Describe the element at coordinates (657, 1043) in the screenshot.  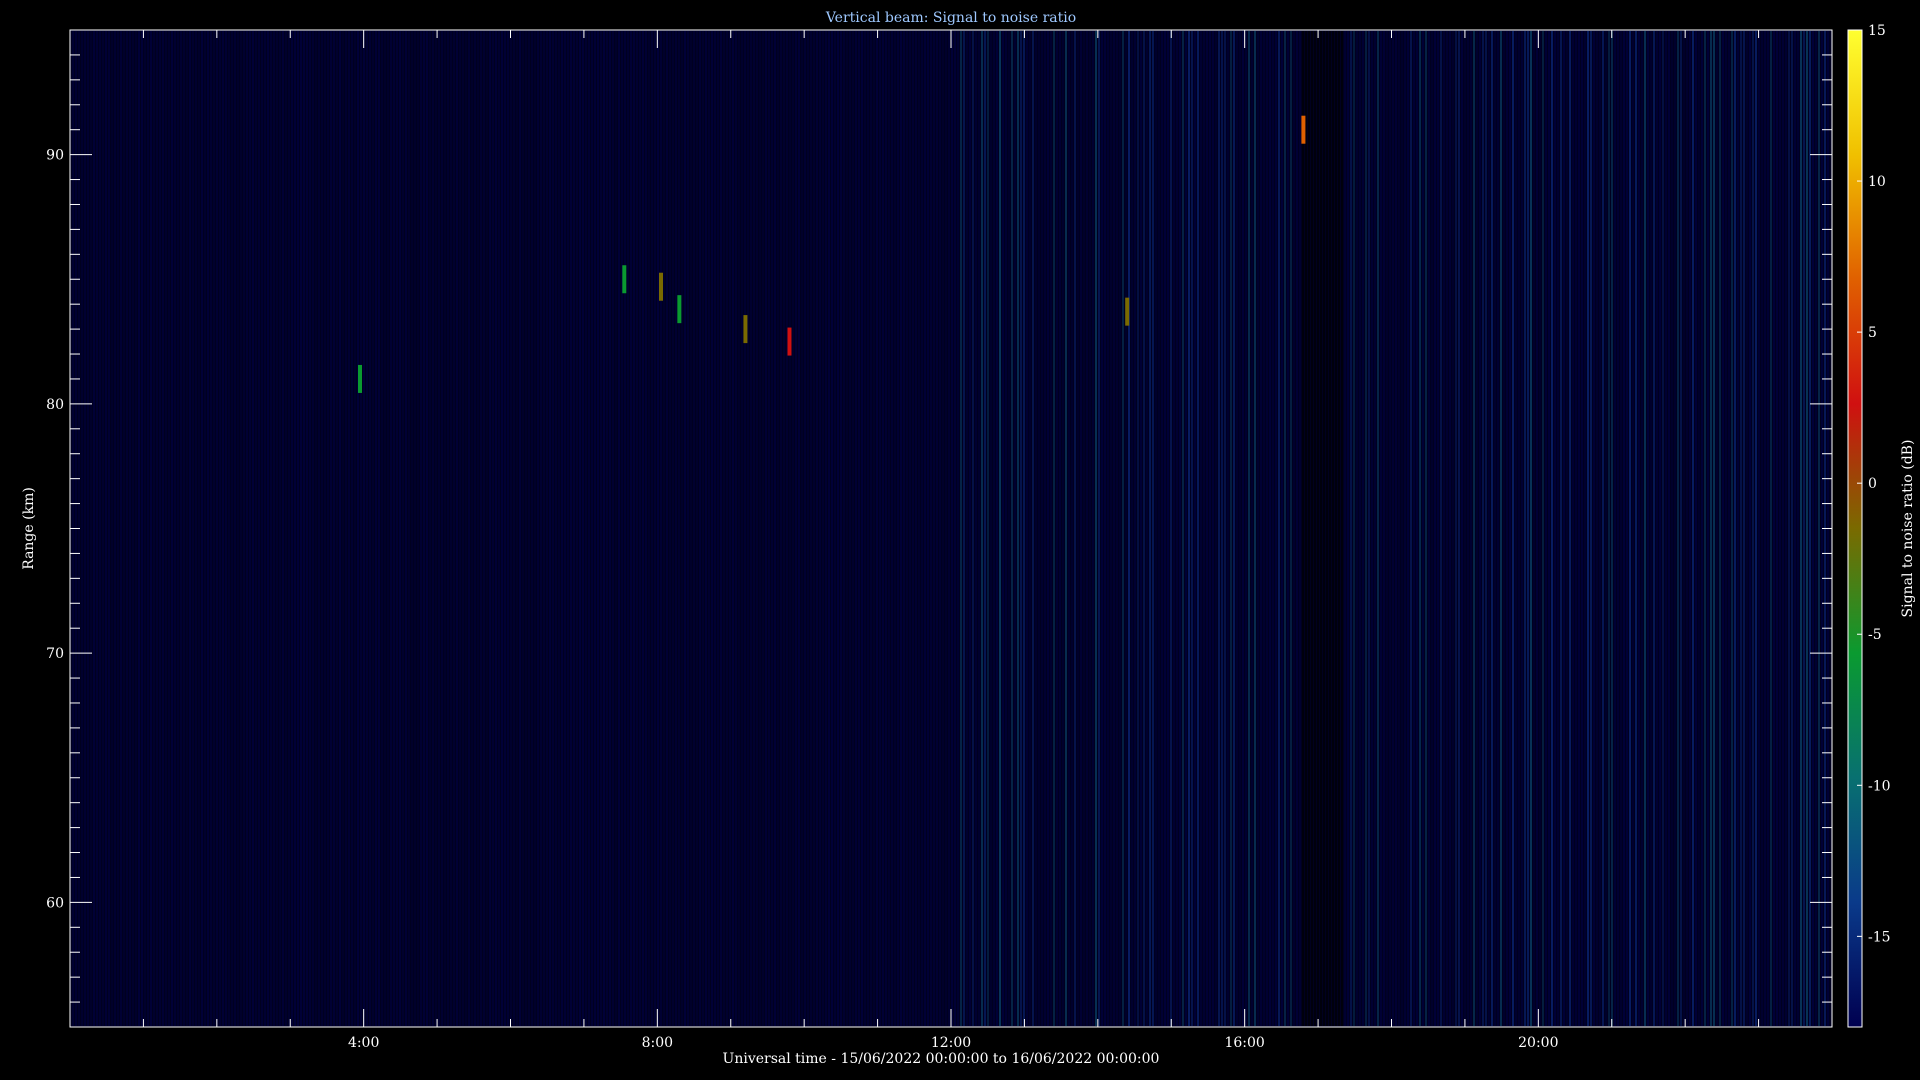
I see `x-tick-label: 8:00` at that location.